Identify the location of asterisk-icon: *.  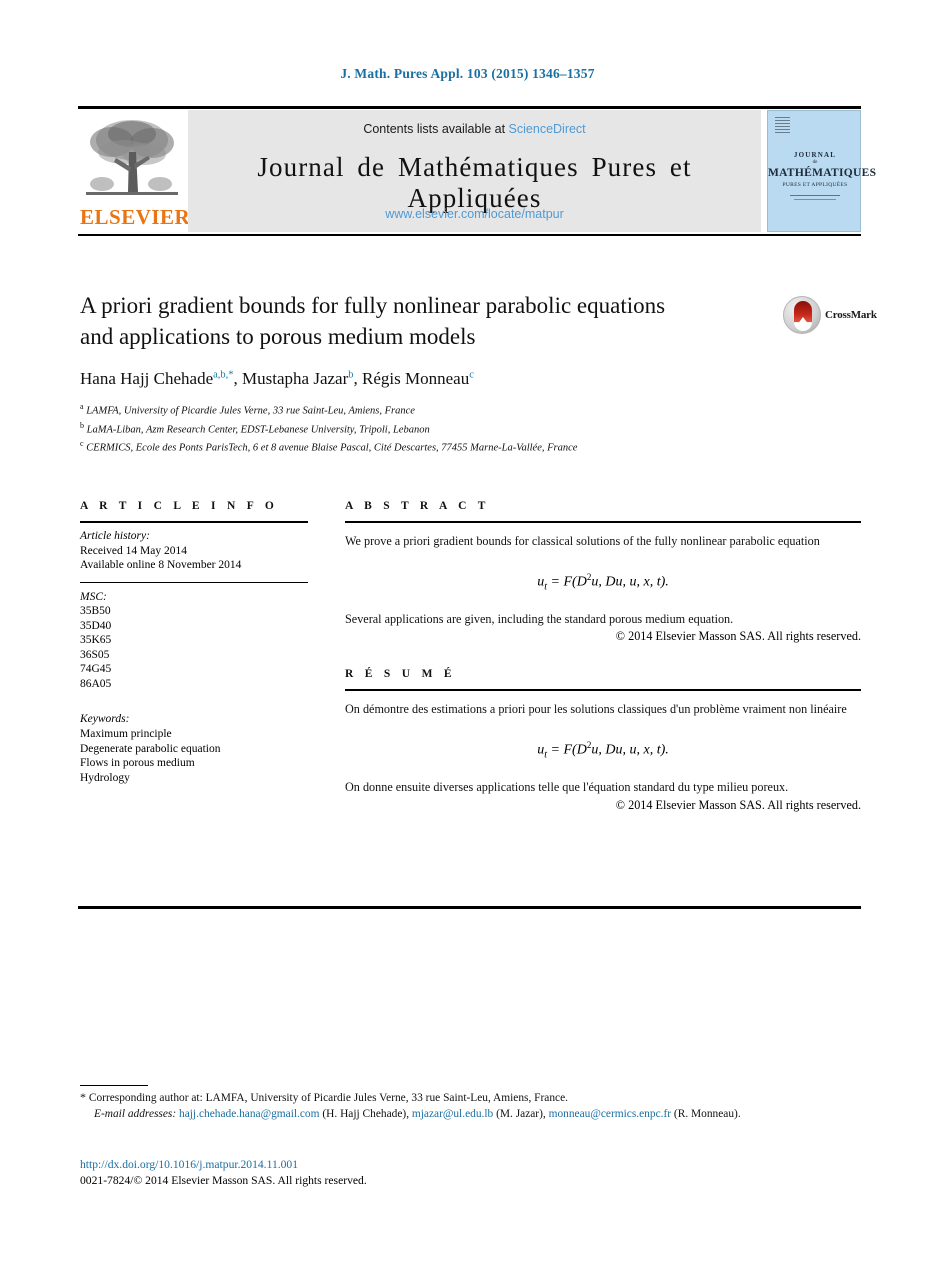
(83, 1097).